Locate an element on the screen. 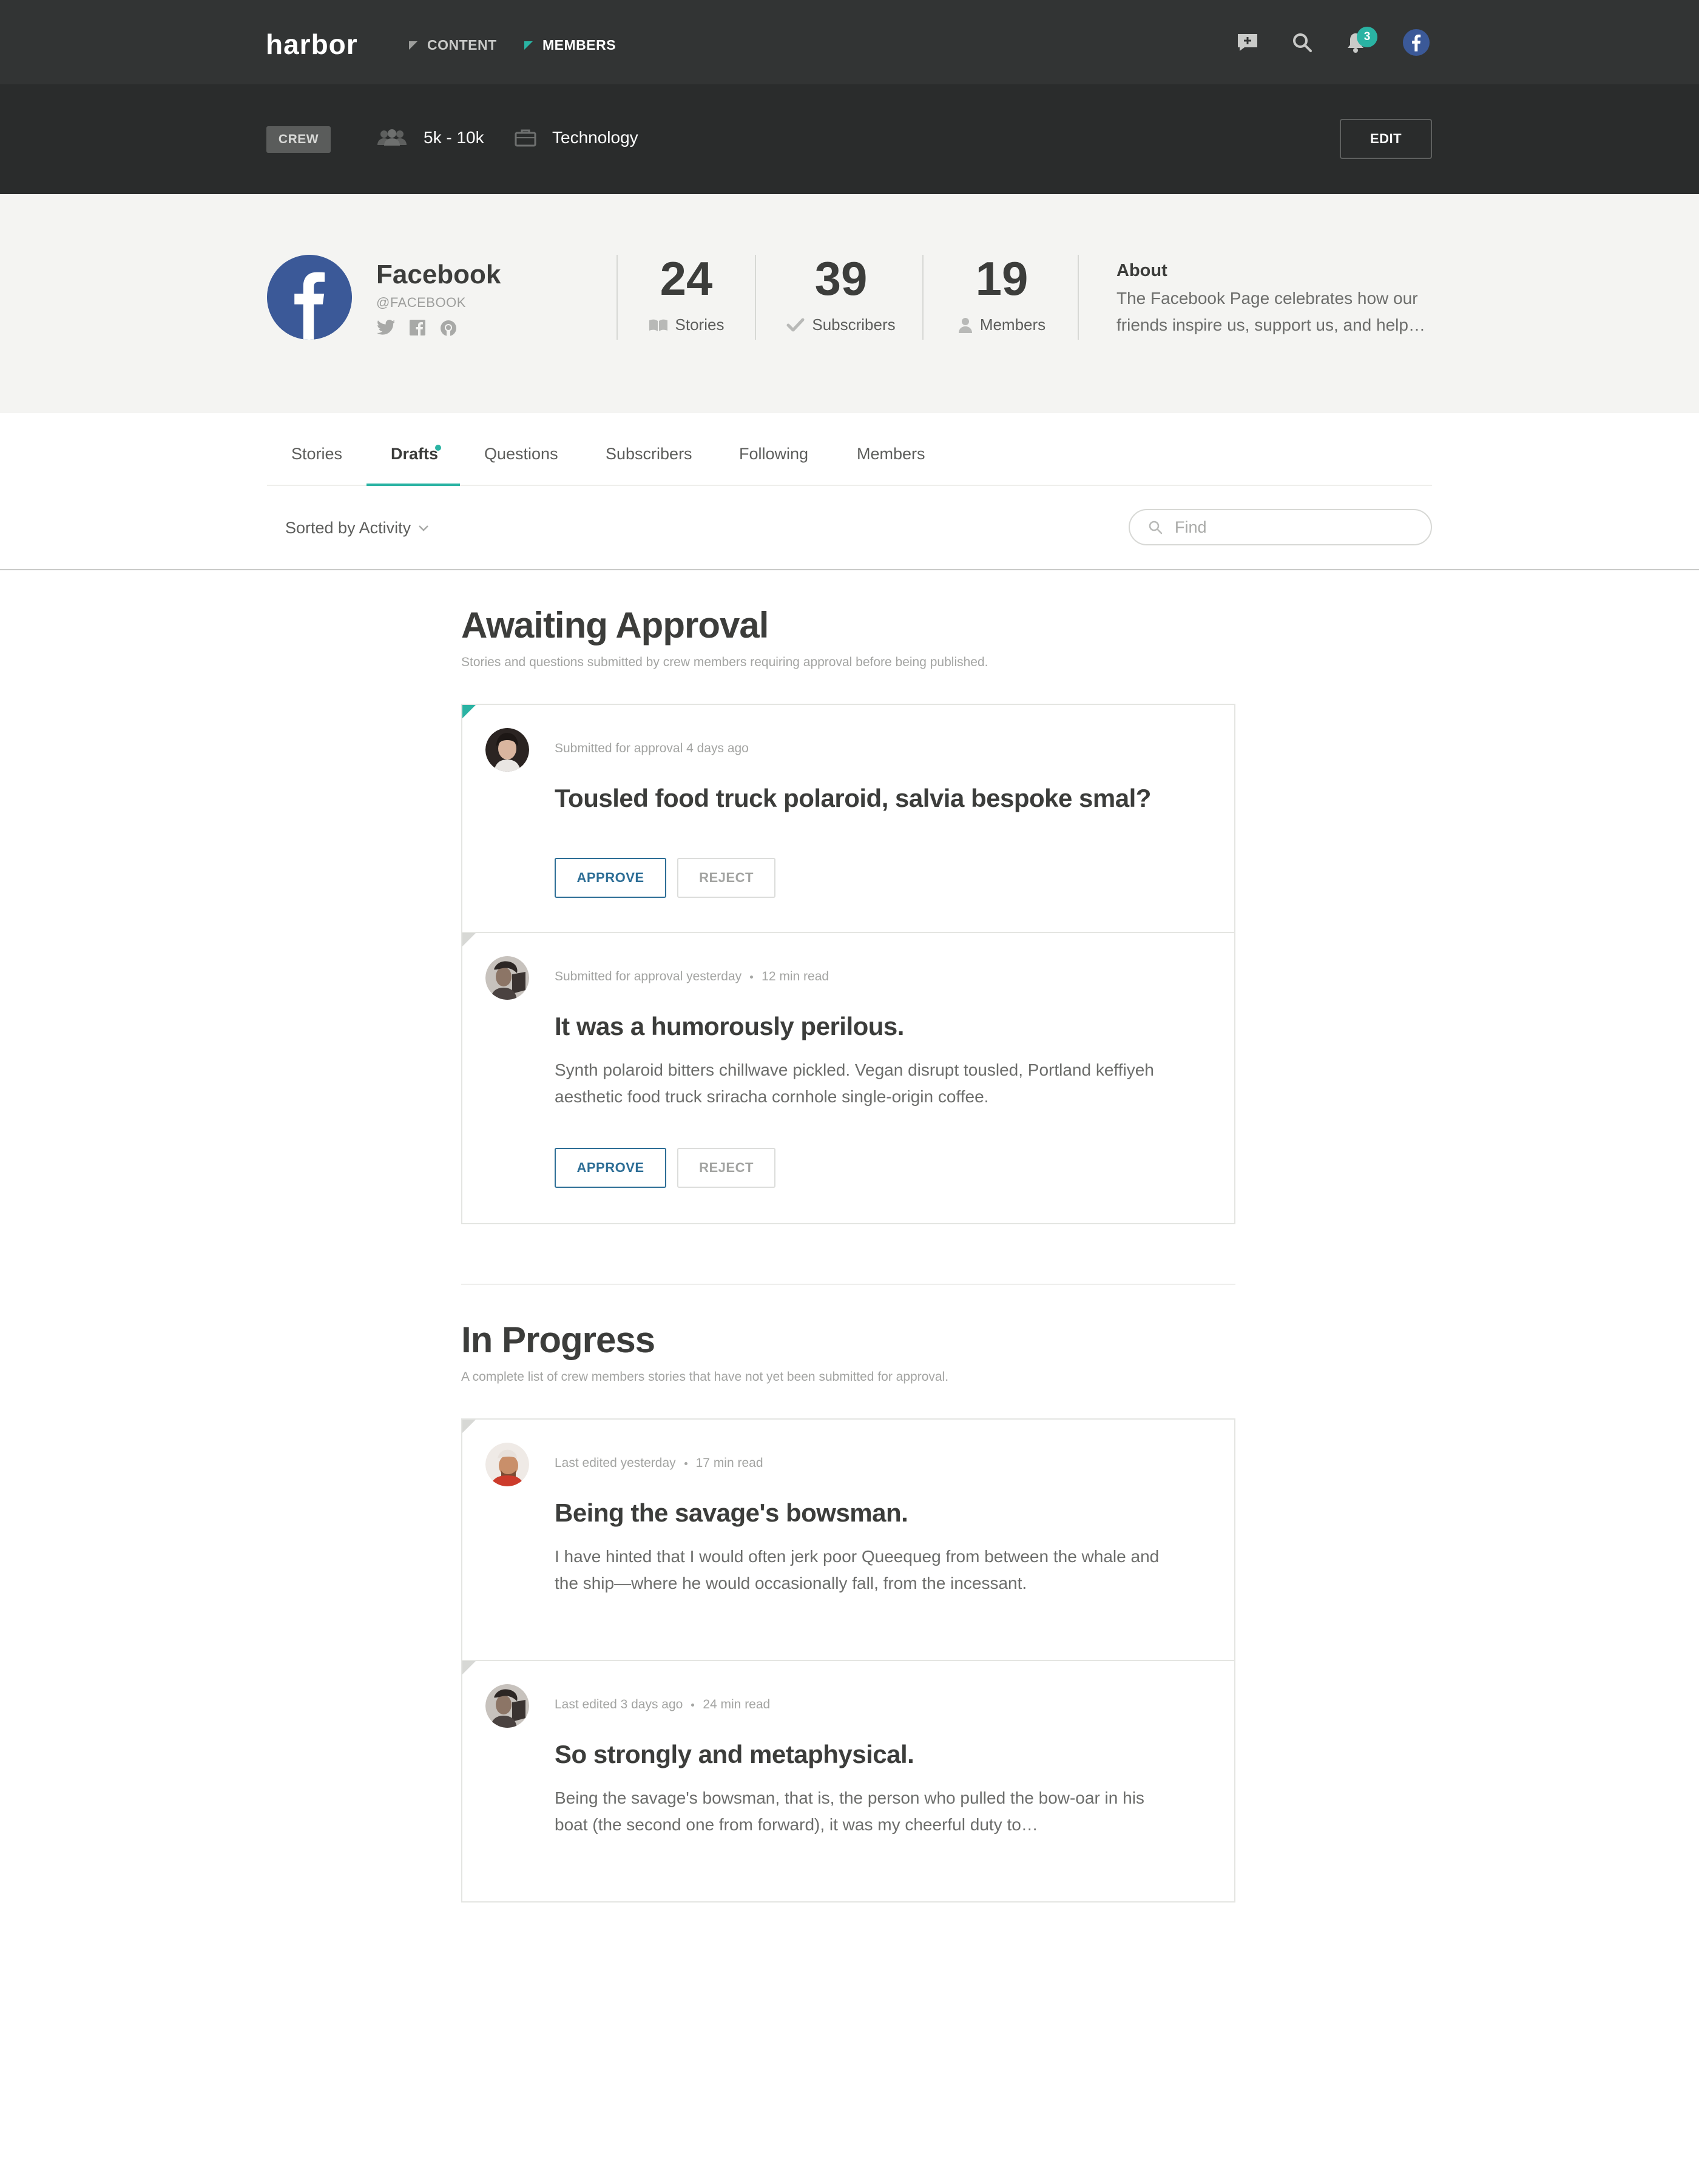 Image resolution: width=1699 pixels, height=2184 pixels. book-icon is located at coordinates (658, 325).